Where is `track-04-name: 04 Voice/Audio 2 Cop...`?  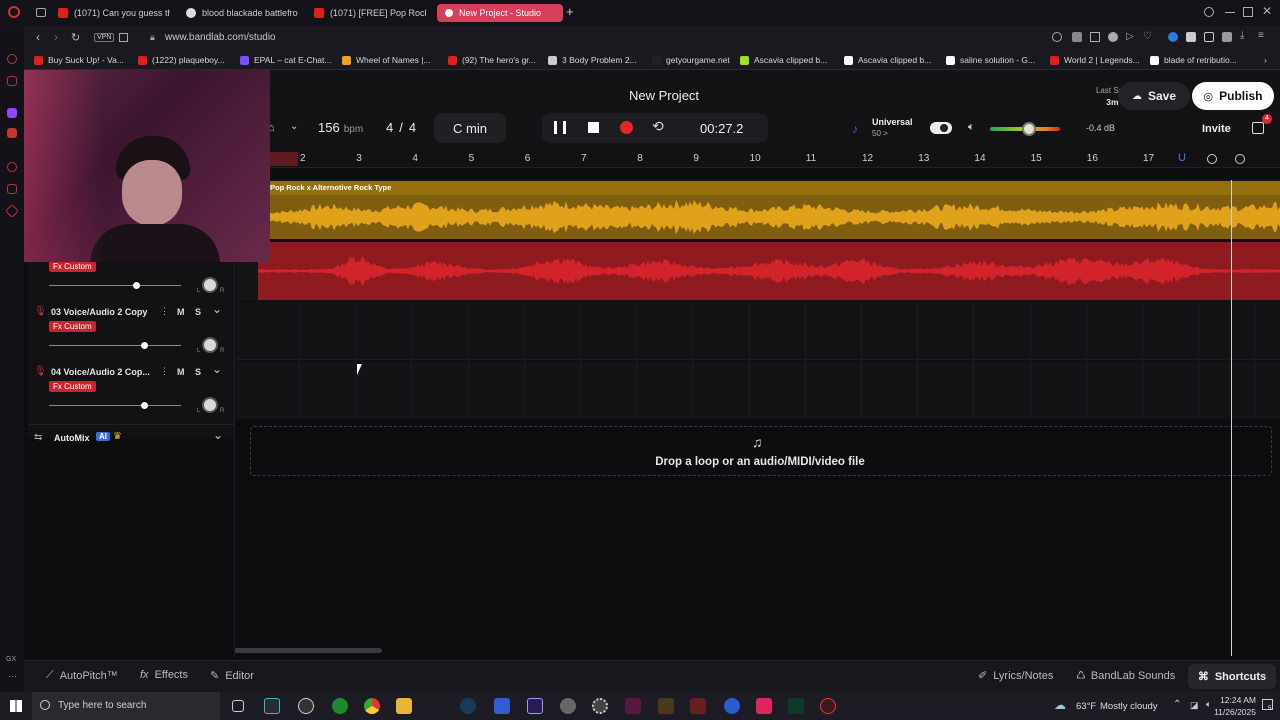 track-04-name: 04 Voice/Audio 2 Cop... is located at coordinates (100, 372).